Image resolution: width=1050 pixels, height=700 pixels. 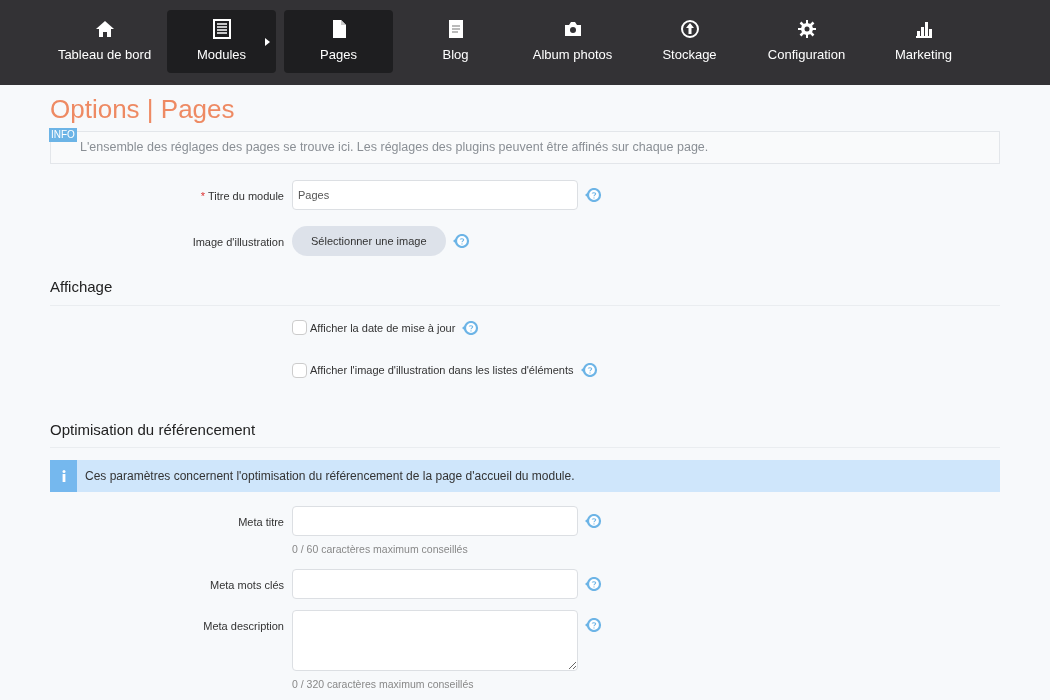 I want to click on select-image-button: Sélectionner une image, so click(x=369, y=241).